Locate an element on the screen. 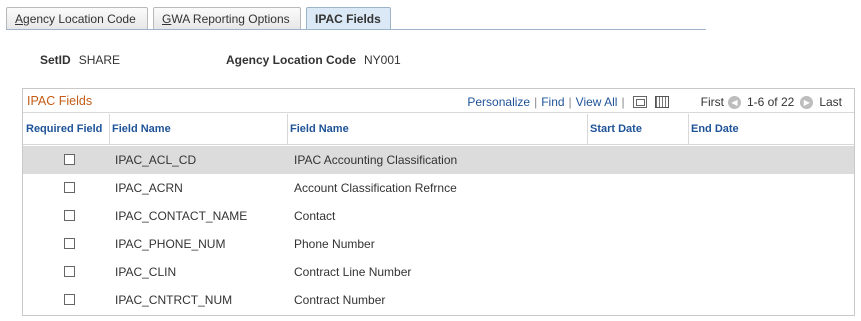 Image resolution: width=861 pixels, height=321 pixels. table-row: IPAC_CONTACT_NAME Contact is located at coordinates (438, 216).